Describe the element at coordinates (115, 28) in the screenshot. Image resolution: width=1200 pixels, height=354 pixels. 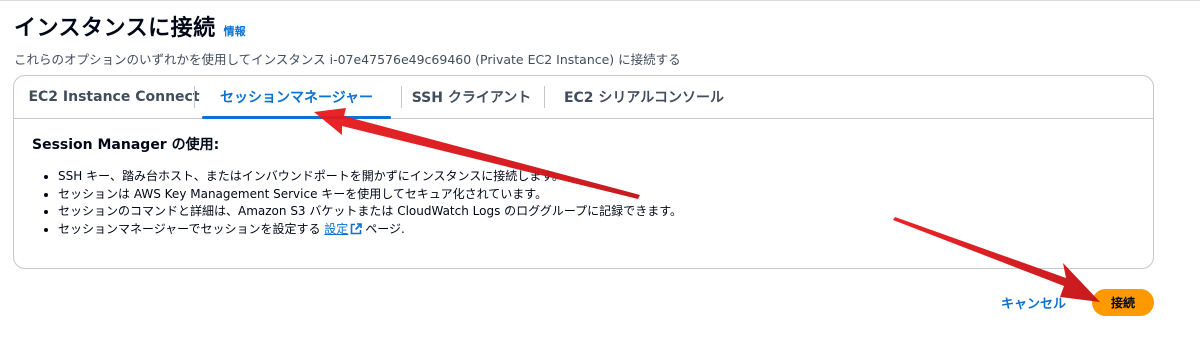
I see `page-title: インスタンスに接続` at that location.